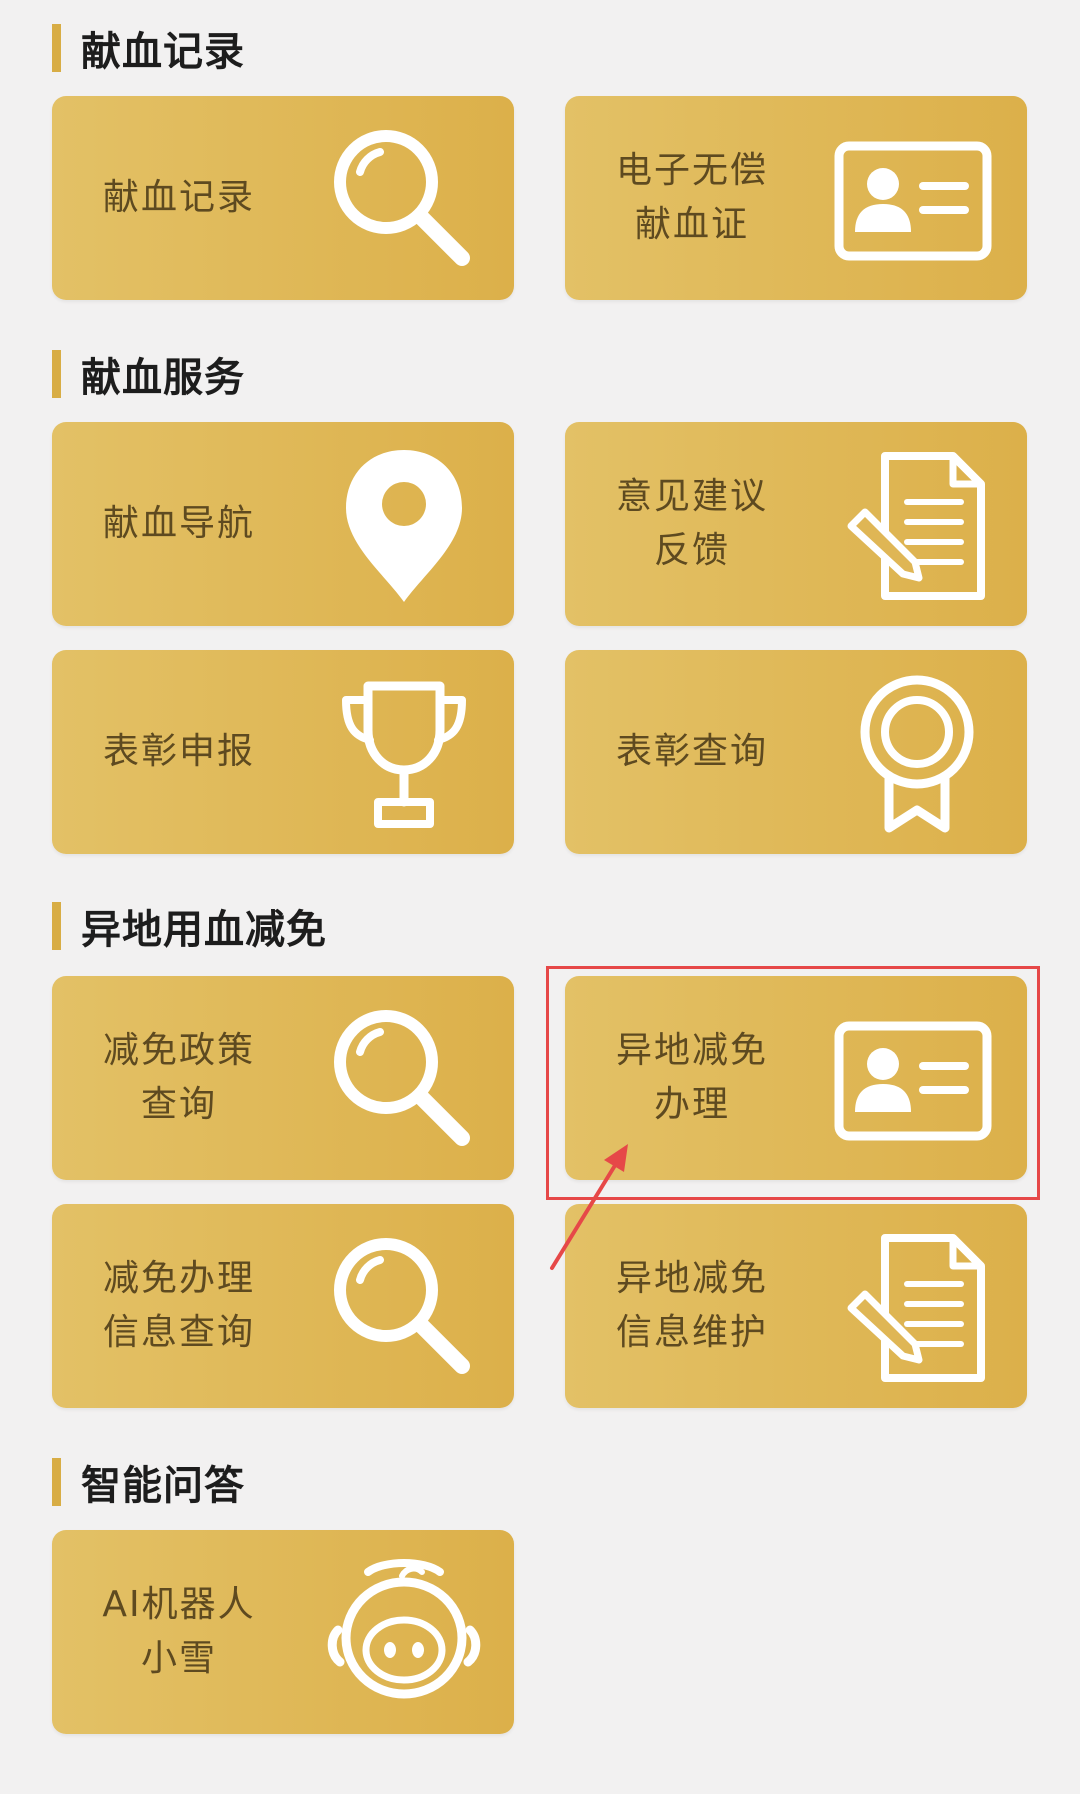 The width and height of the screenshot is (1080, 1794). What do you see at coordinates (283, 1632) in the screenshot?
I see `card-ai-robot-xiaoxue: AI机器人 小雪` at bounding box center [283, 1632].